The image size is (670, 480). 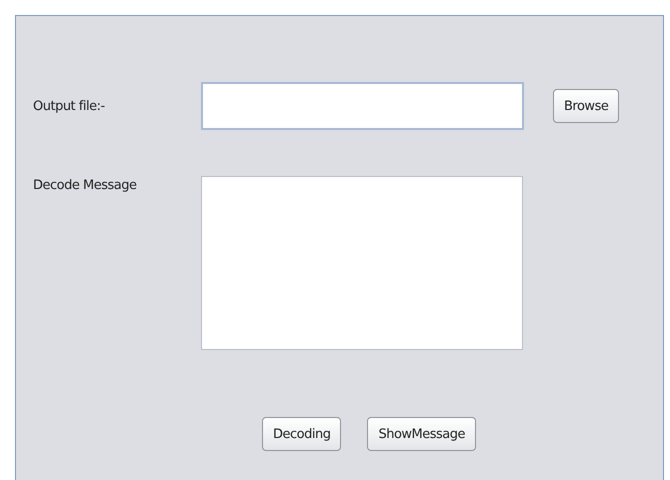 I want to click on output-file-field, so click(x=362, y=106).